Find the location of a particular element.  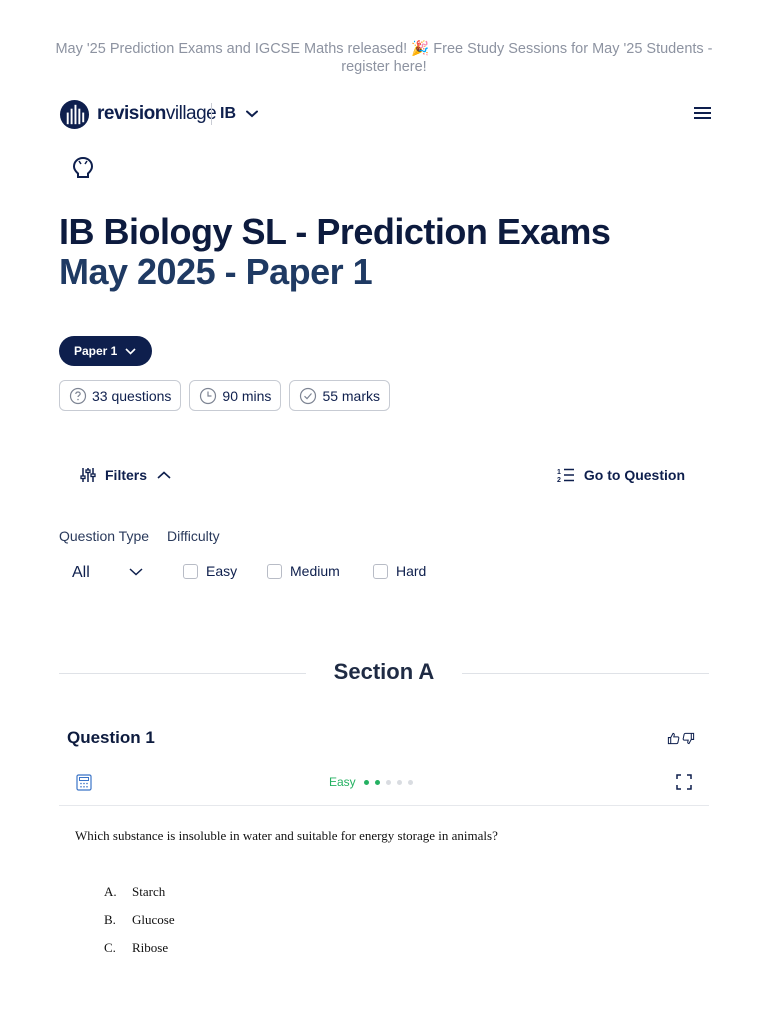

clock-icon is located at coordinates (208, 395).